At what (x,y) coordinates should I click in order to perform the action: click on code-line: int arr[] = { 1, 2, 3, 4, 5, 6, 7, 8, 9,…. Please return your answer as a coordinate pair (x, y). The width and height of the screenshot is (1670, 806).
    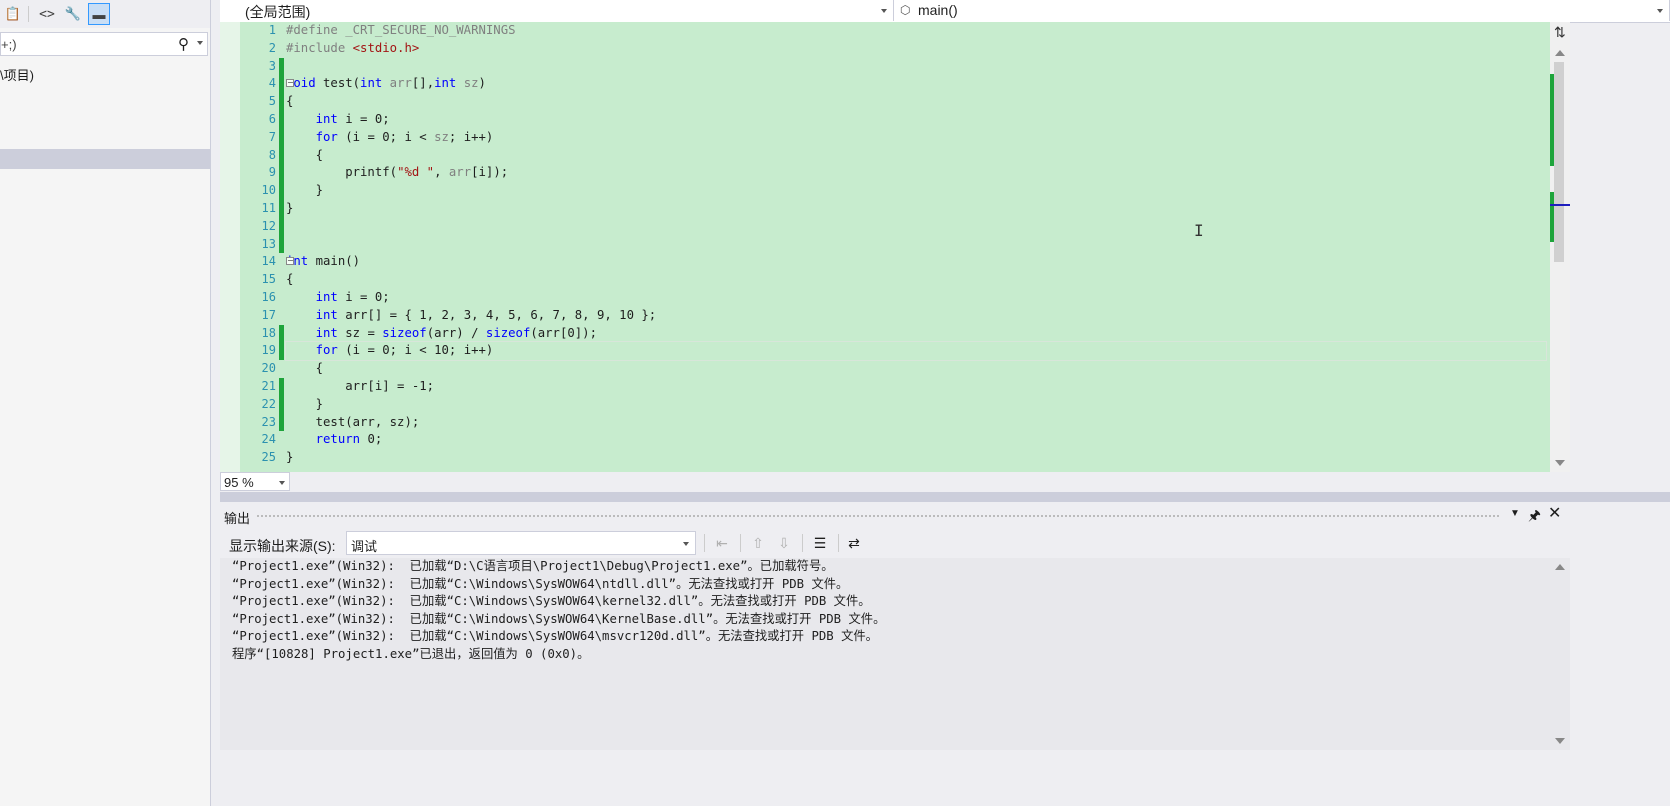
    Looking at the image, I should click on (916, 316).